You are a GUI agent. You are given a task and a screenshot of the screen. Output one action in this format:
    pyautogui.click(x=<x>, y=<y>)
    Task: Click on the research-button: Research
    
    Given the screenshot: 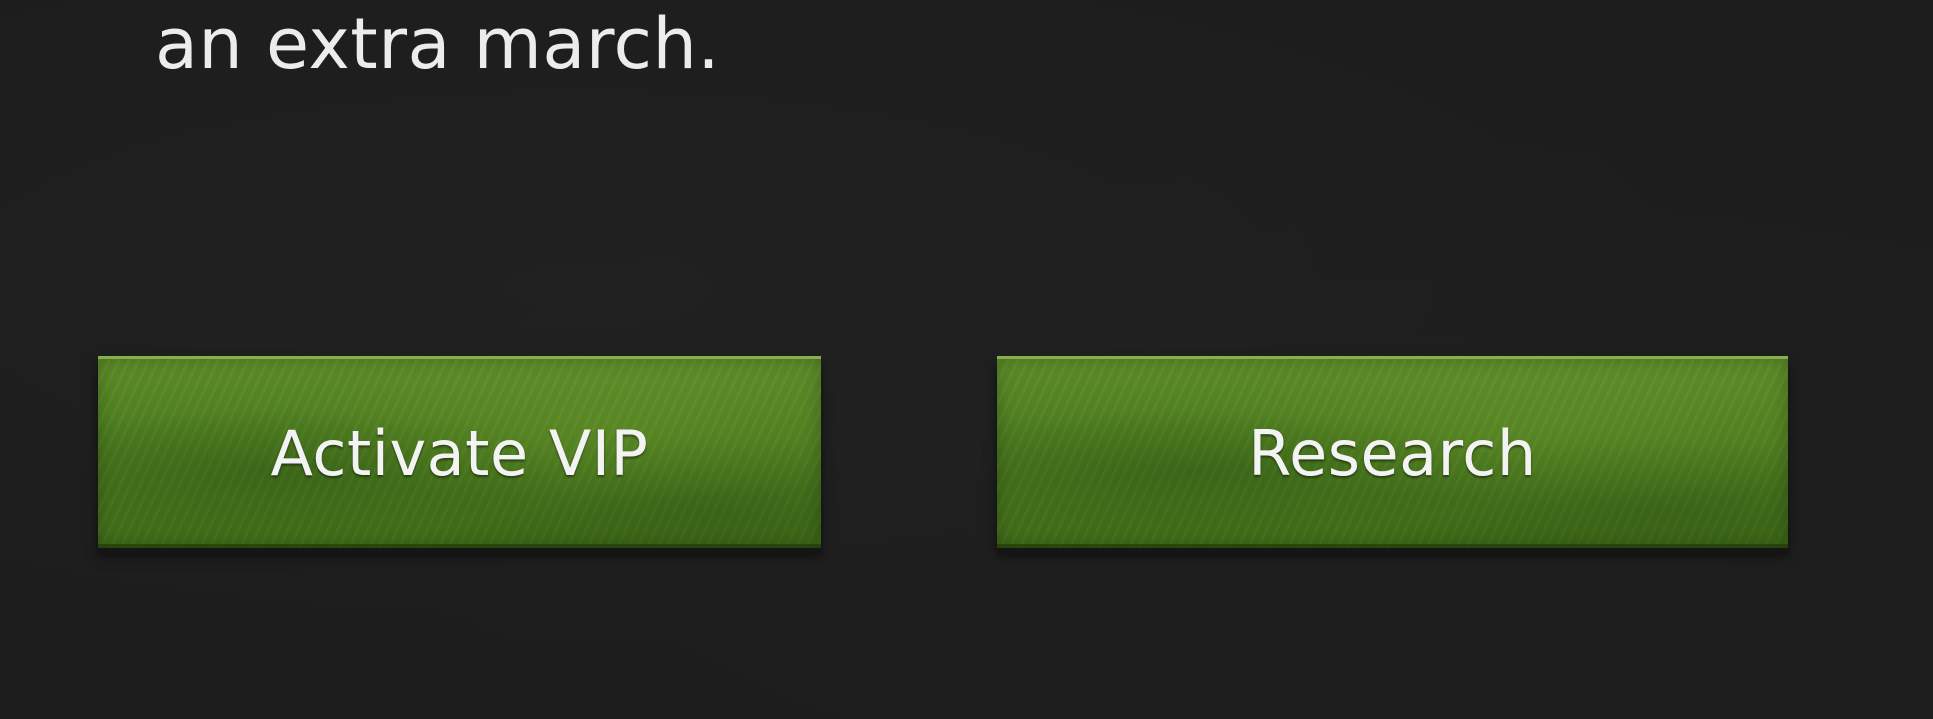 What is the action you would take?
    pyautogui.click(x=1392, y=452)
    